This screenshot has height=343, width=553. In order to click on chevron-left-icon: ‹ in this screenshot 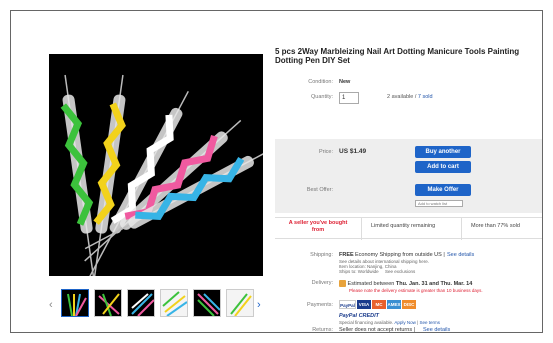, I will do `click(51, 305)`.